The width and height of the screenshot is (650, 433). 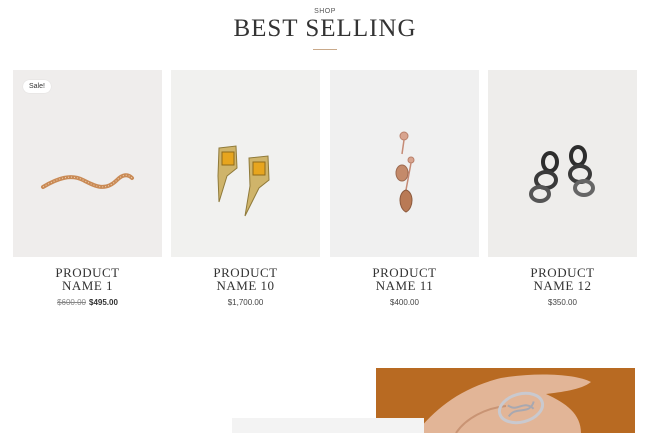 What do you see at coordinates (87, 302) in the screenshot?
I see `product-price: $600.00 $495.00` at bounding box center [87, 302].